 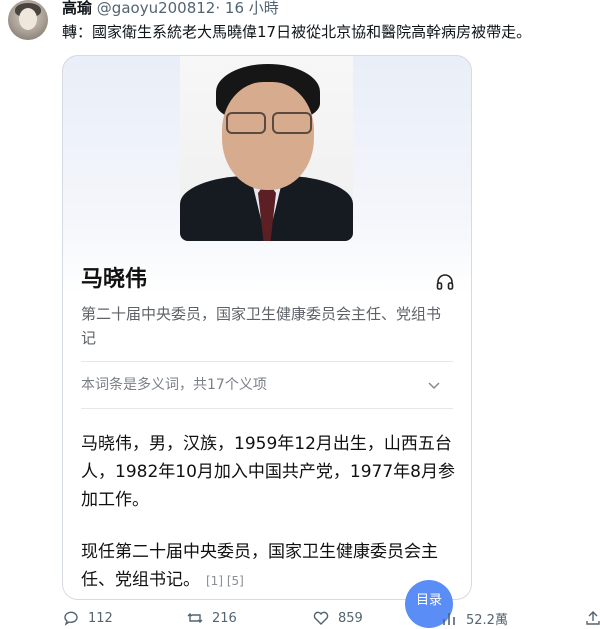 I want to click on views-button: 52.2萬, so click(x=474, y=618).